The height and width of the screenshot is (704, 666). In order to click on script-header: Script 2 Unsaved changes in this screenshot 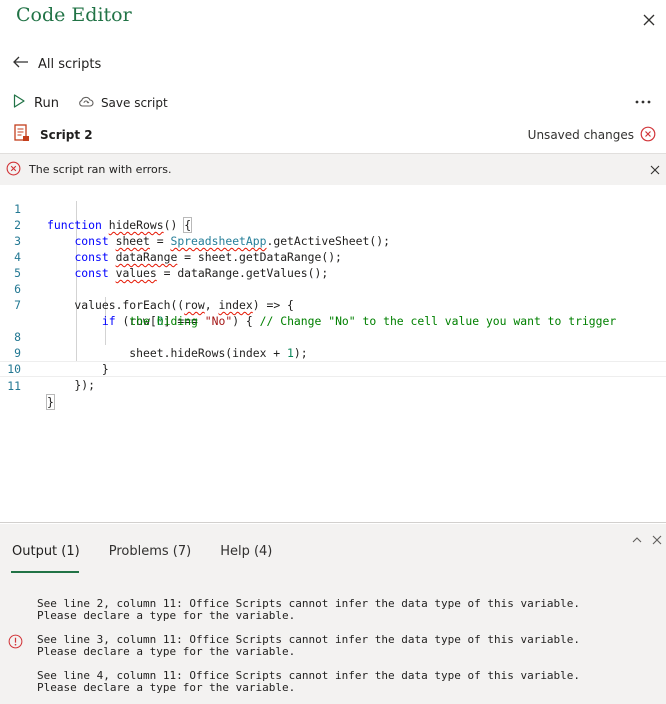, I will do `click(335, 135)`.